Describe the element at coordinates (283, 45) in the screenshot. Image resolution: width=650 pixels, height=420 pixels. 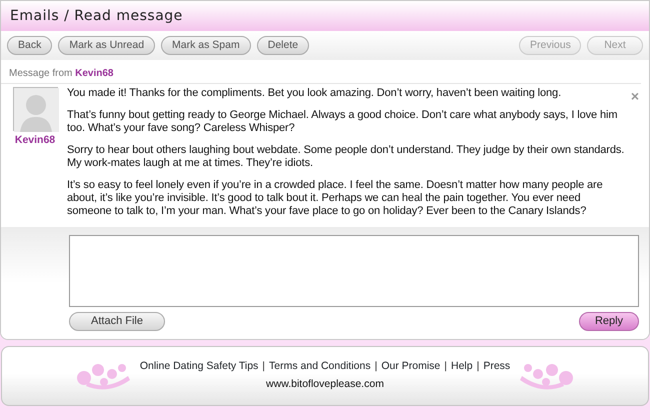
I see `toolbar-button: Delete` at that location.